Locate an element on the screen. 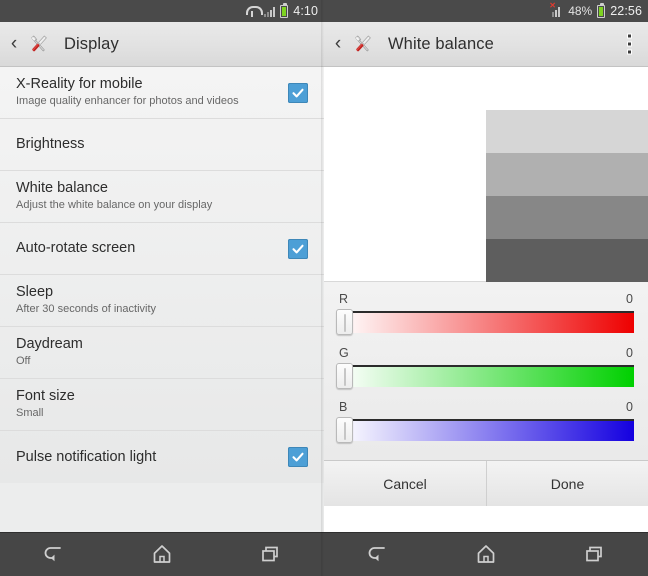 The height and width of the screenshot is (576, 648). list-item-subtitle: Adjust the white balance on your display is located at coordinates (114, 205).